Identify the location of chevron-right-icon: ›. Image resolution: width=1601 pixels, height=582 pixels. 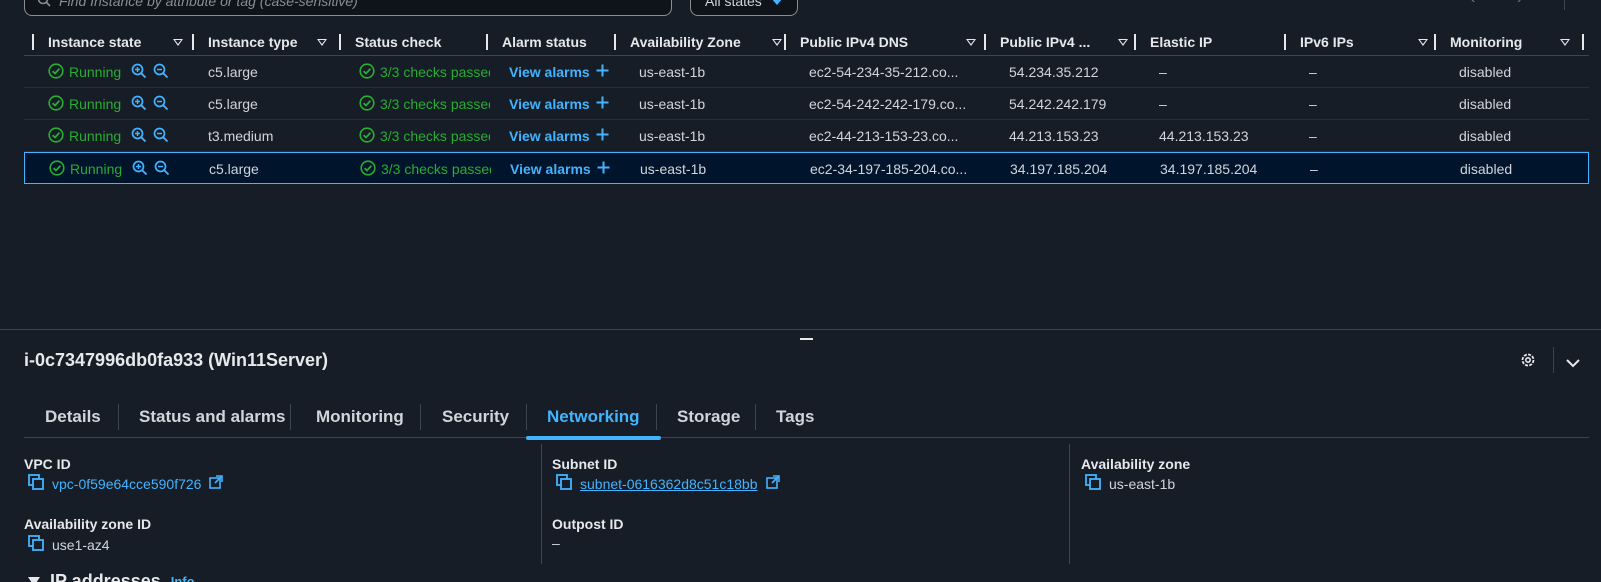
(1519, 4).